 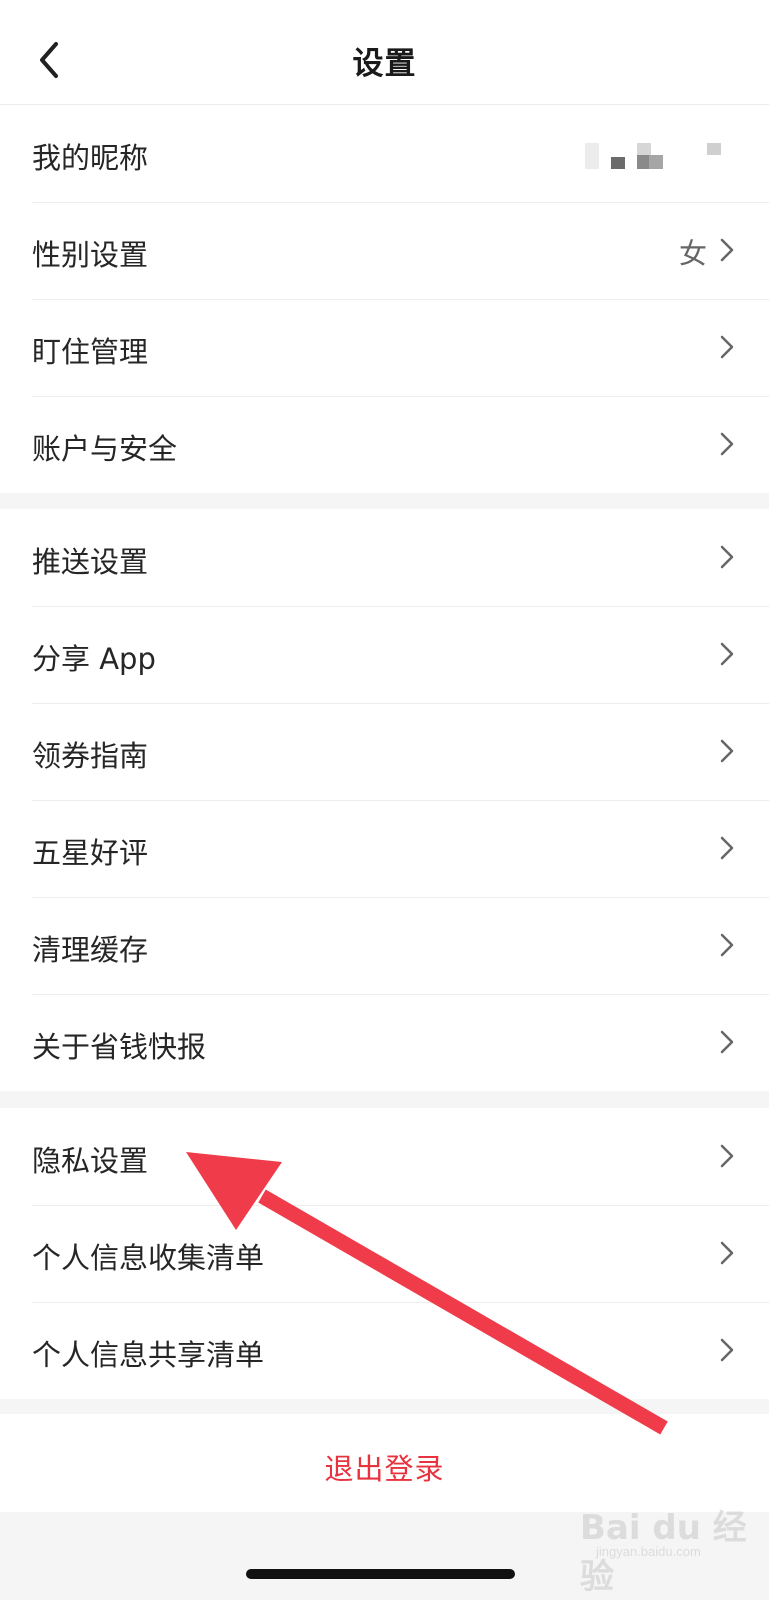 I want to click on watermark-sub: jingyan.baidu.com, so click(x=648, y=1551).